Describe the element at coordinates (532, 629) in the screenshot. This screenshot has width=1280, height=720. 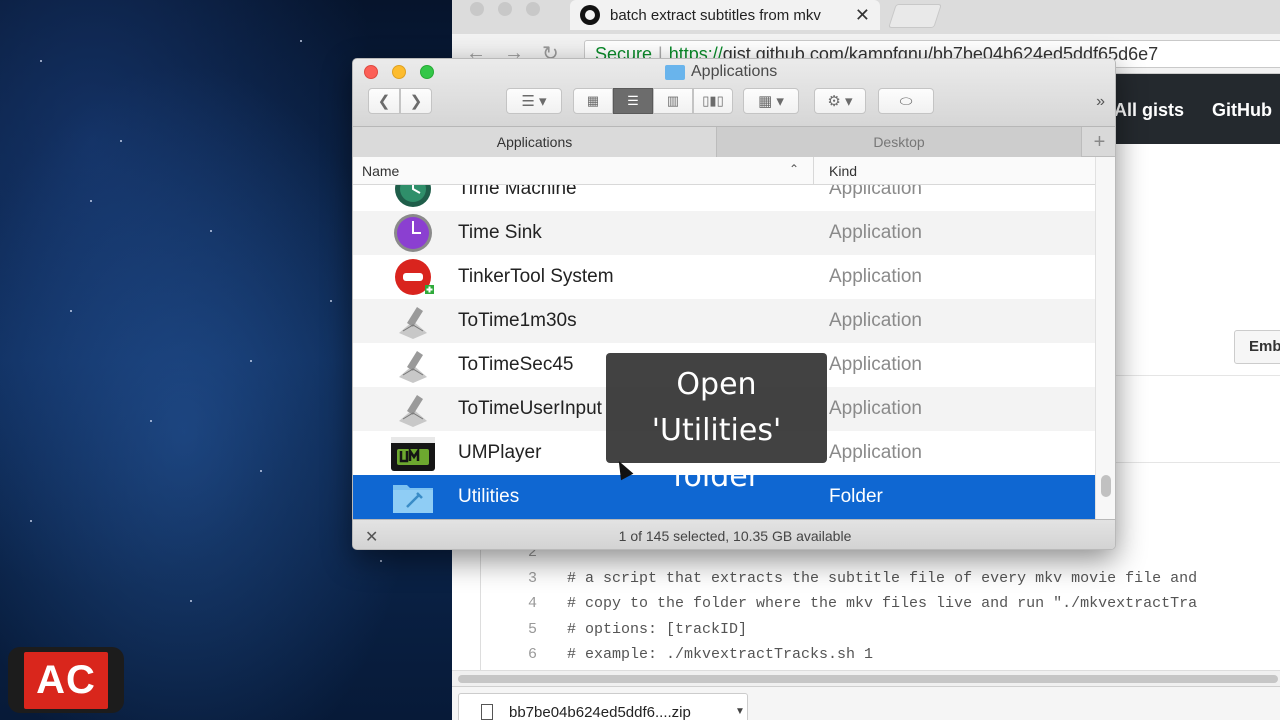
I see `line-number: 5` at that location.